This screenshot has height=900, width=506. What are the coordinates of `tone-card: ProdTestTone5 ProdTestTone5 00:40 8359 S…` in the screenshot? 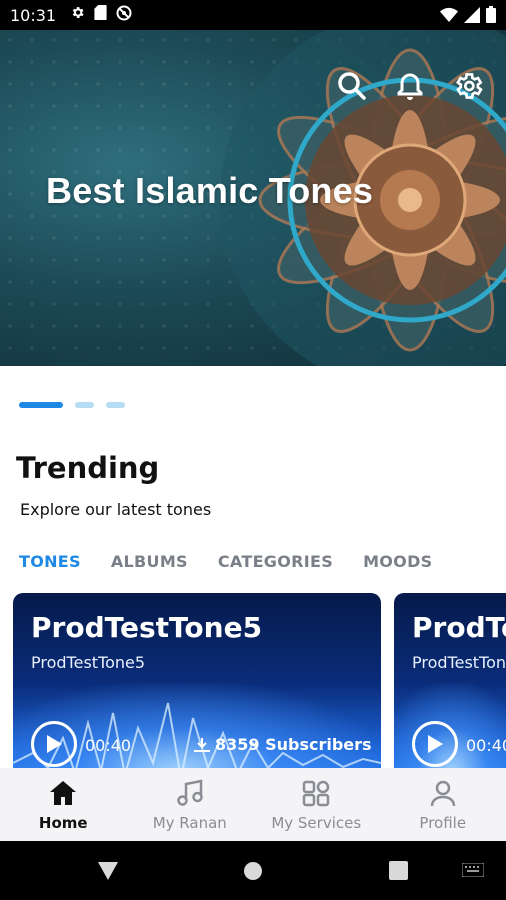 It's located at (197, 680).